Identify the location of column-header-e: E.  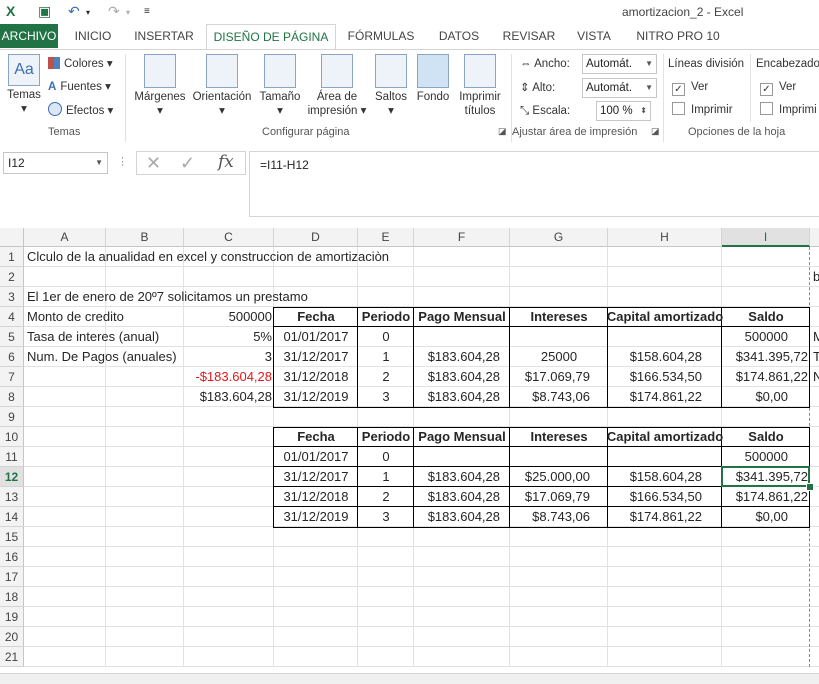
(386, 237).